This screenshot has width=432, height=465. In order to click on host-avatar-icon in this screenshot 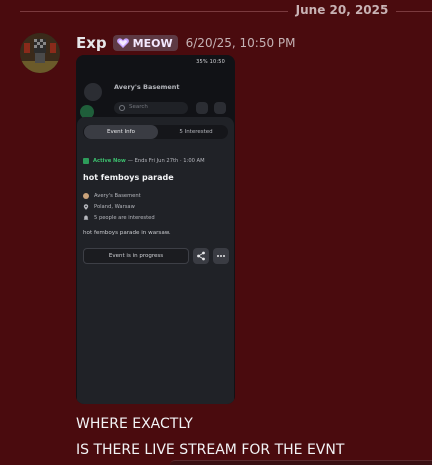, I will do `click(86, 196)`.